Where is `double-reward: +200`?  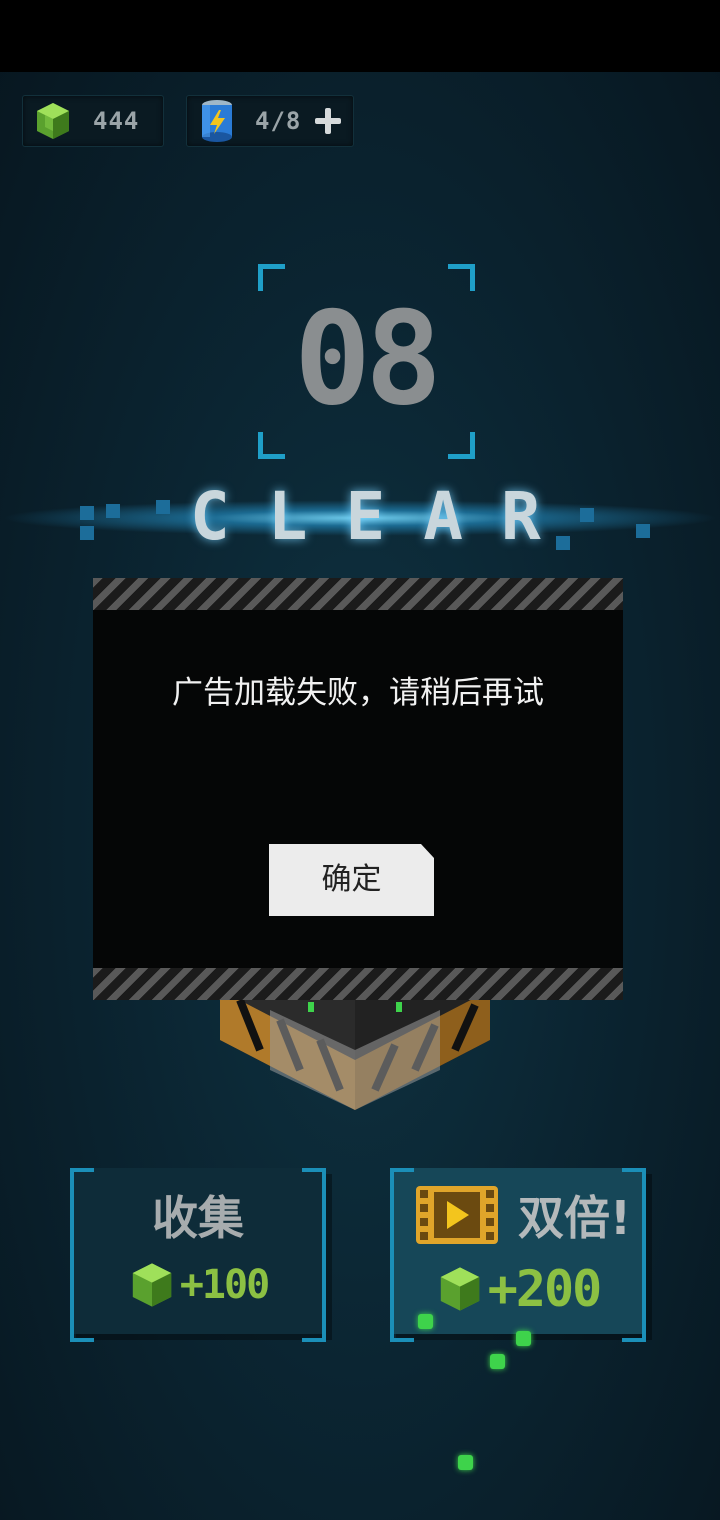 double-reward: +200 is located at coordinates (518, 1289).